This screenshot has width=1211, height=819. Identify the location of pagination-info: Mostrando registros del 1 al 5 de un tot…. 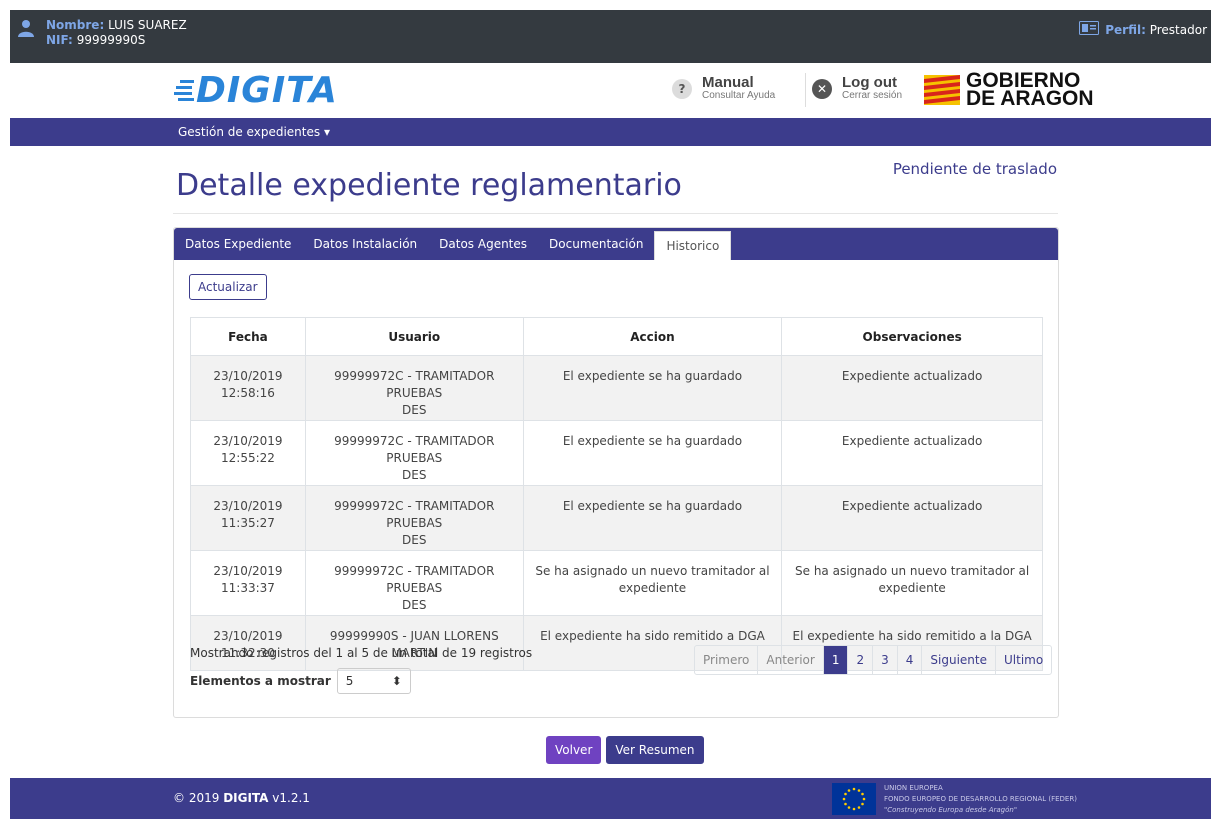
(361, 653).